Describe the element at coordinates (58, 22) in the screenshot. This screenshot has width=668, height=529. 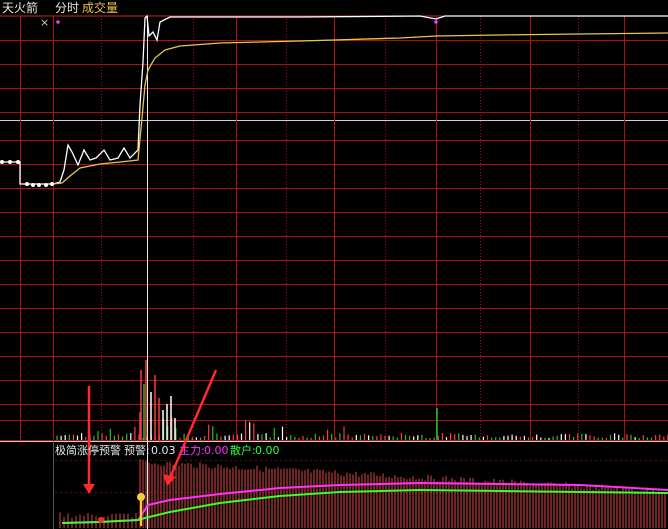
I see `start-marker` at that location.